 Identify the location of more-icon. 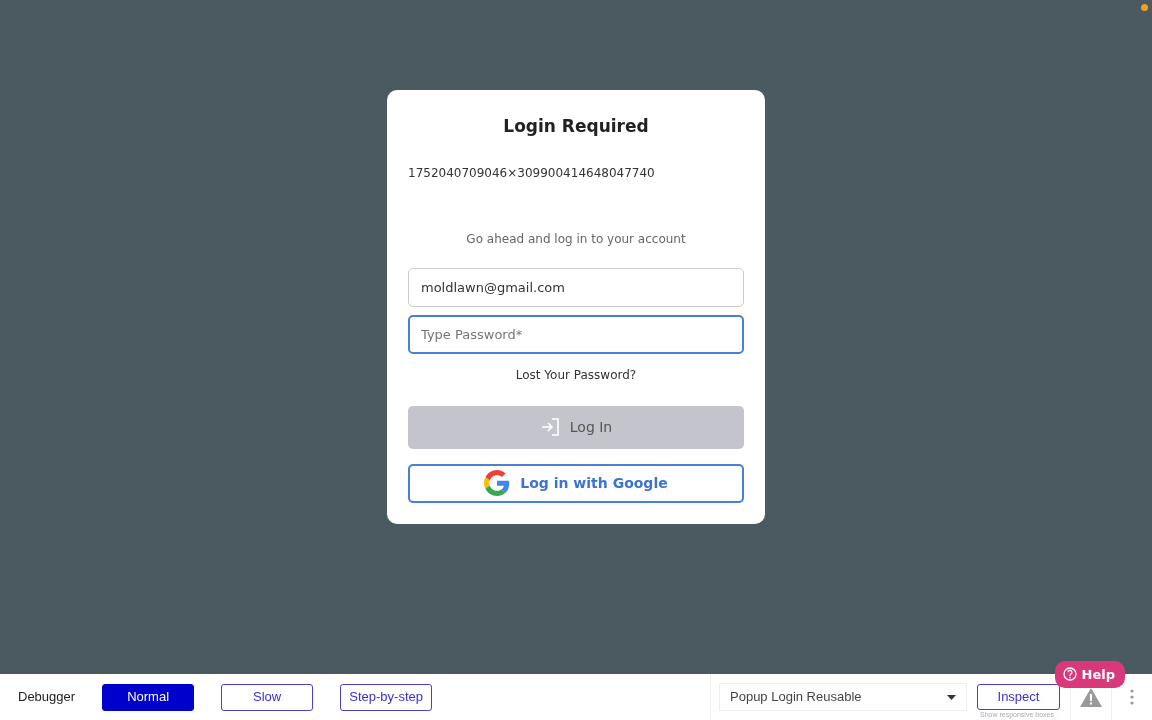
(1132, 697).